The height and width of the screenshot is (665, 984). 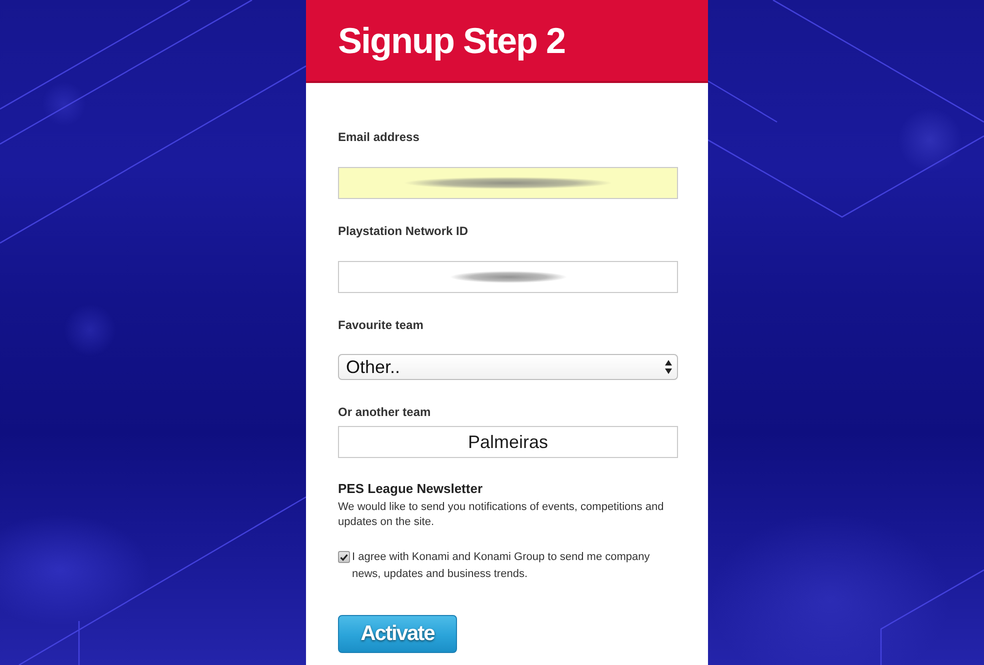 What do you see at coordinates (452, 41) in the screenshot?
I see `page-title: Signup Step 2` at bounding box center [452, 41].